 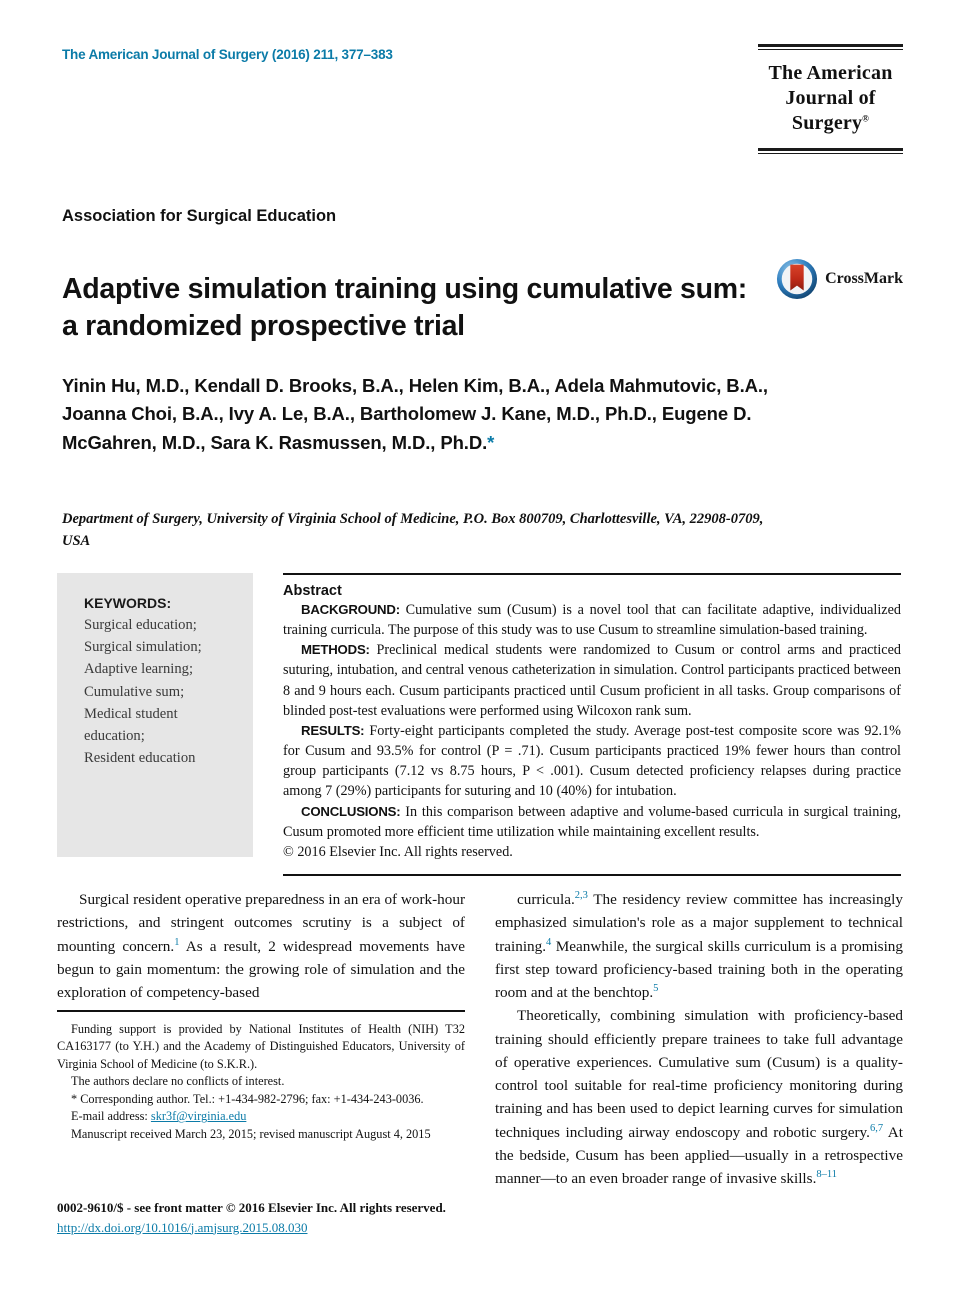 What do you see at coordinates (261, 1116) in the screenshot?
I see `footnote-email: E-mail address: skr3f@virginia.edu` at bounding box center [261, 1116].